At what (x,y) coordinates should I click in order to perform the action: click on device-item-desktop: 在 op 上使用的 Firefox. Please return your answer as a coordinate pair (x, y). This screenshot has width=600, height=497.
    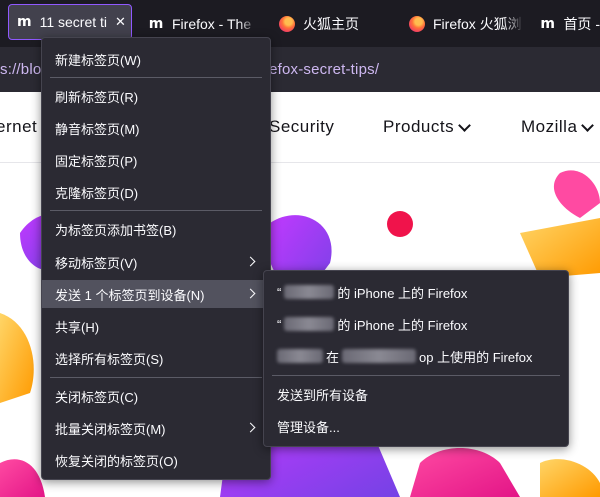
    Looking at the image, I should click on (416, 356).